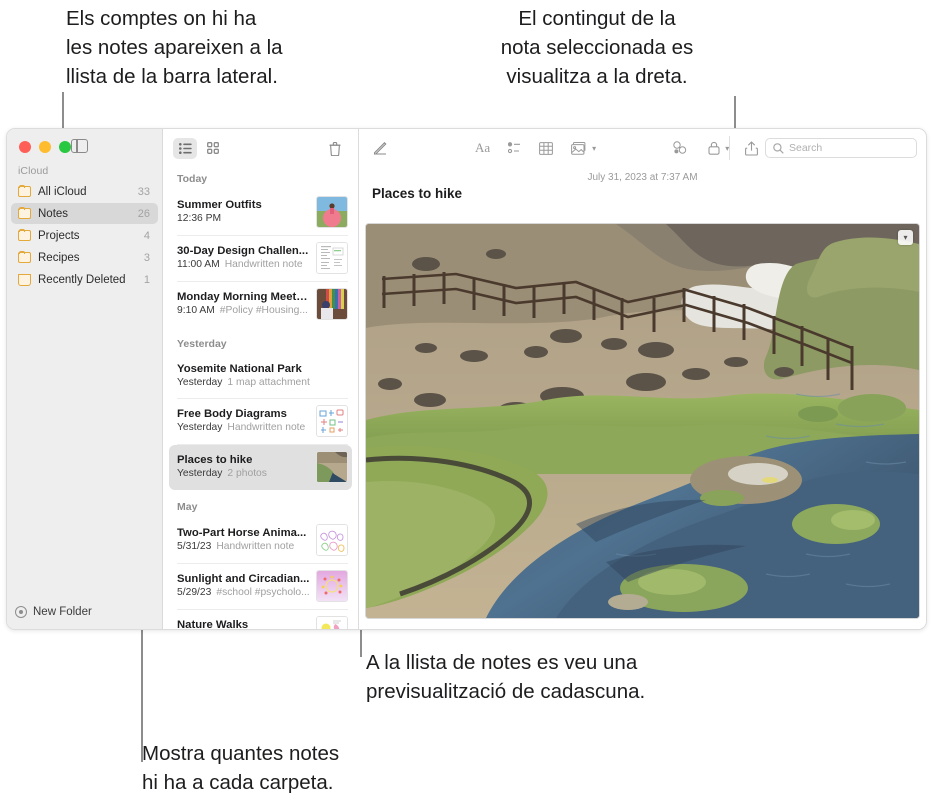  Describe the element at coordinates (380, 148) in the screenshot. I see `compose-button` at that location.